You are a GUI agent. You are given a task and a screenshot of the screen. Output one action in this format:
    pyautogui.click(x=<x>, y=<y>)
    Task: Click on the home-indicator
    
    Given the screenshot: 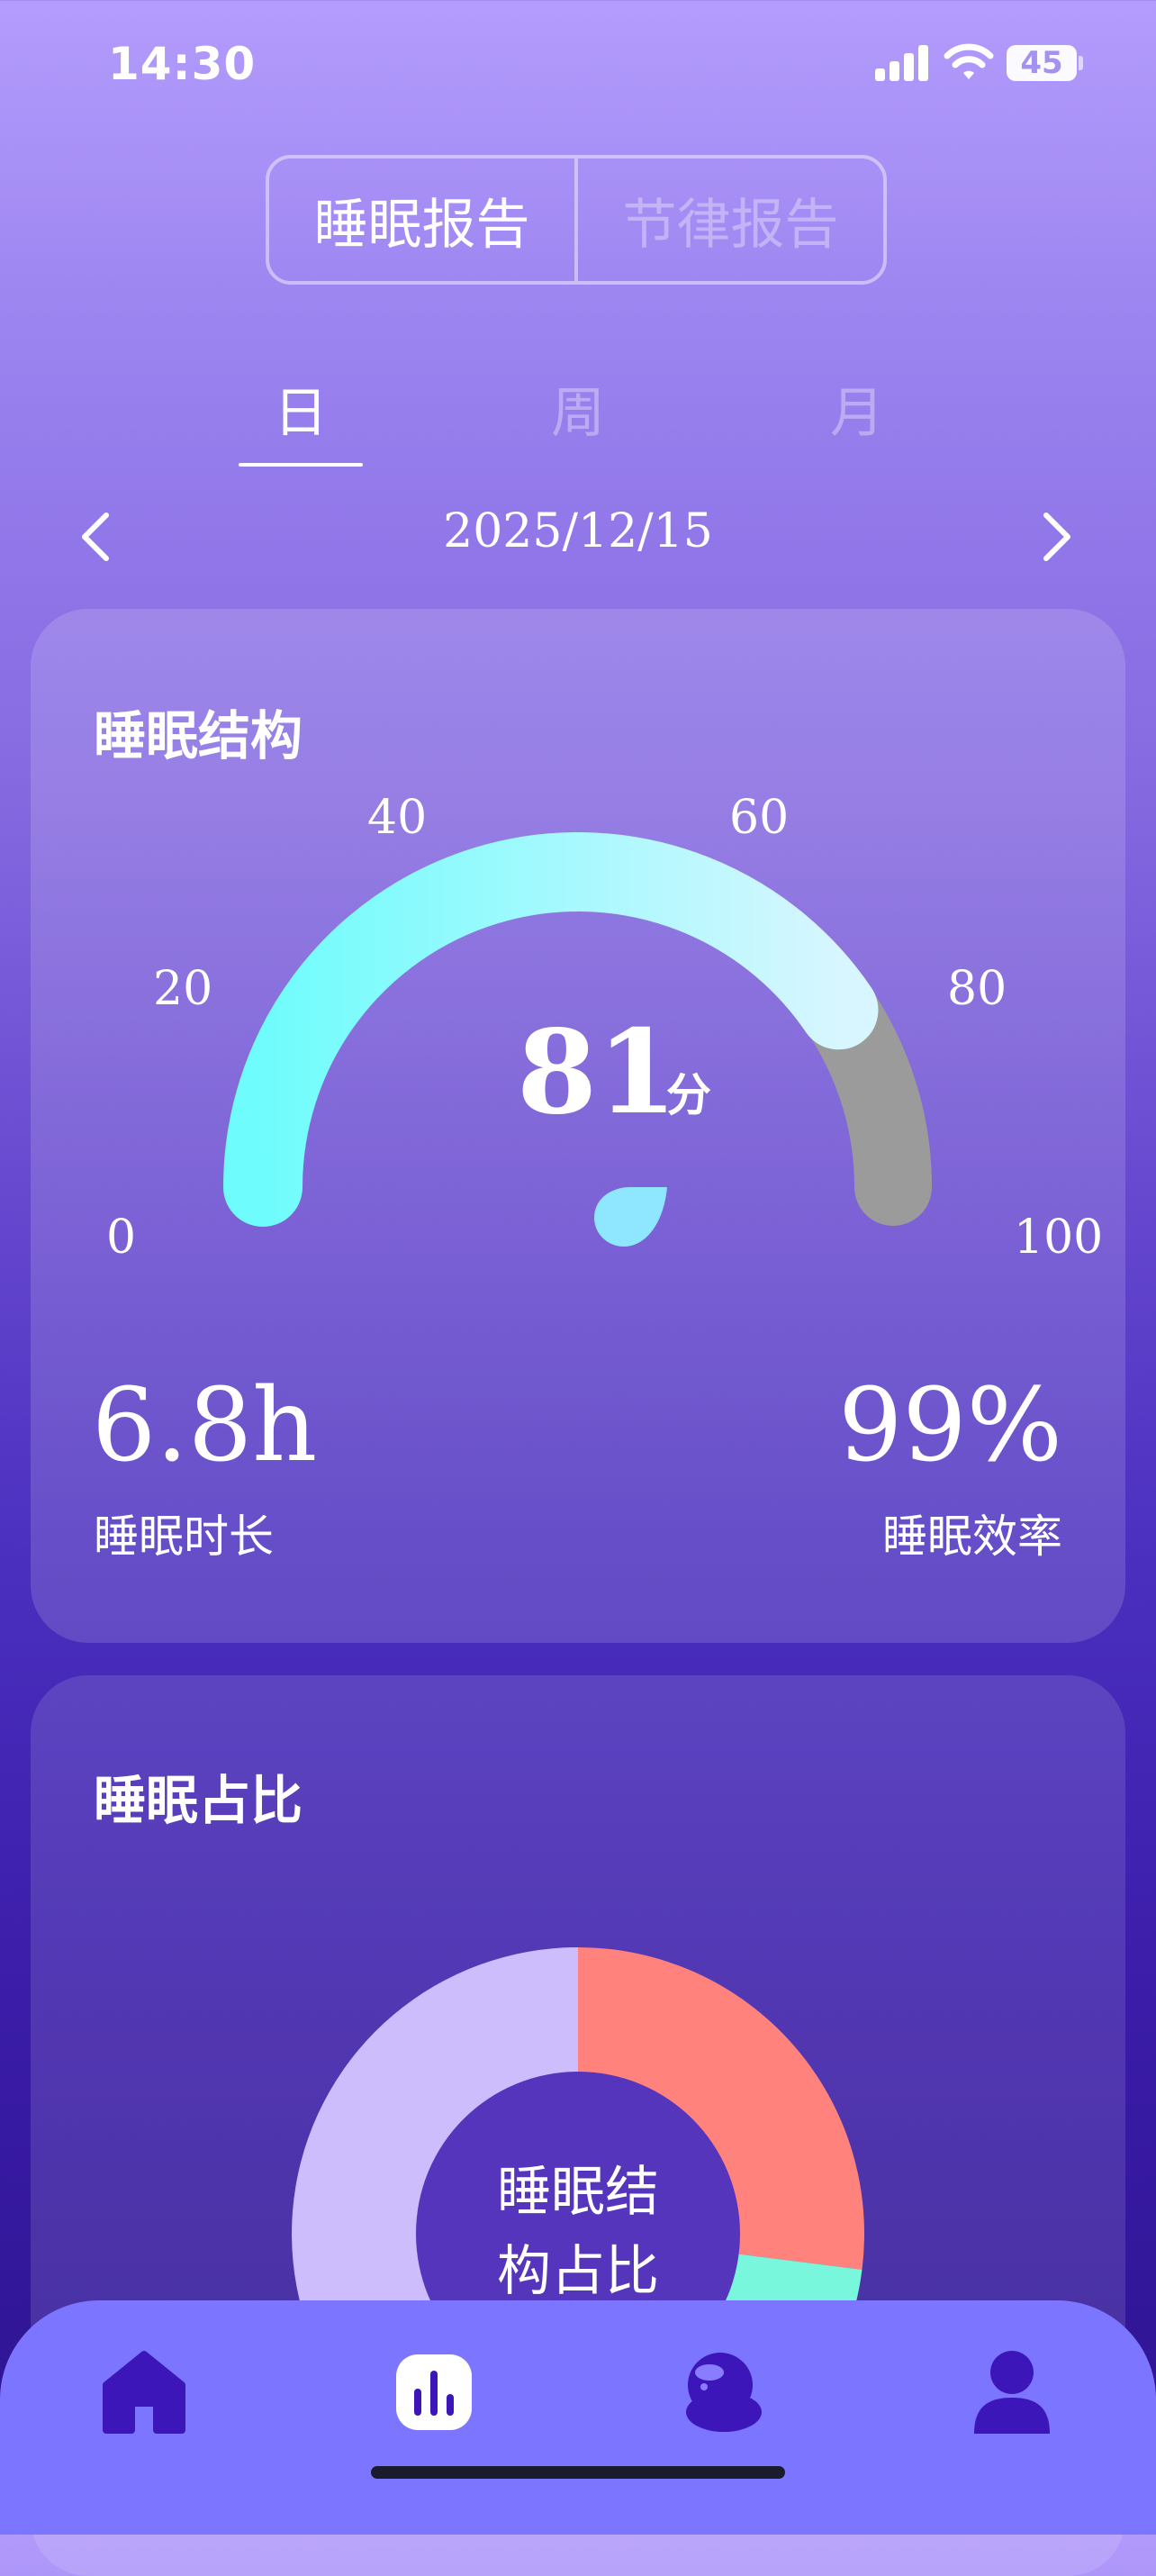 What is the action you would take?
    pyautogui.click(x=578, y=2472)
    